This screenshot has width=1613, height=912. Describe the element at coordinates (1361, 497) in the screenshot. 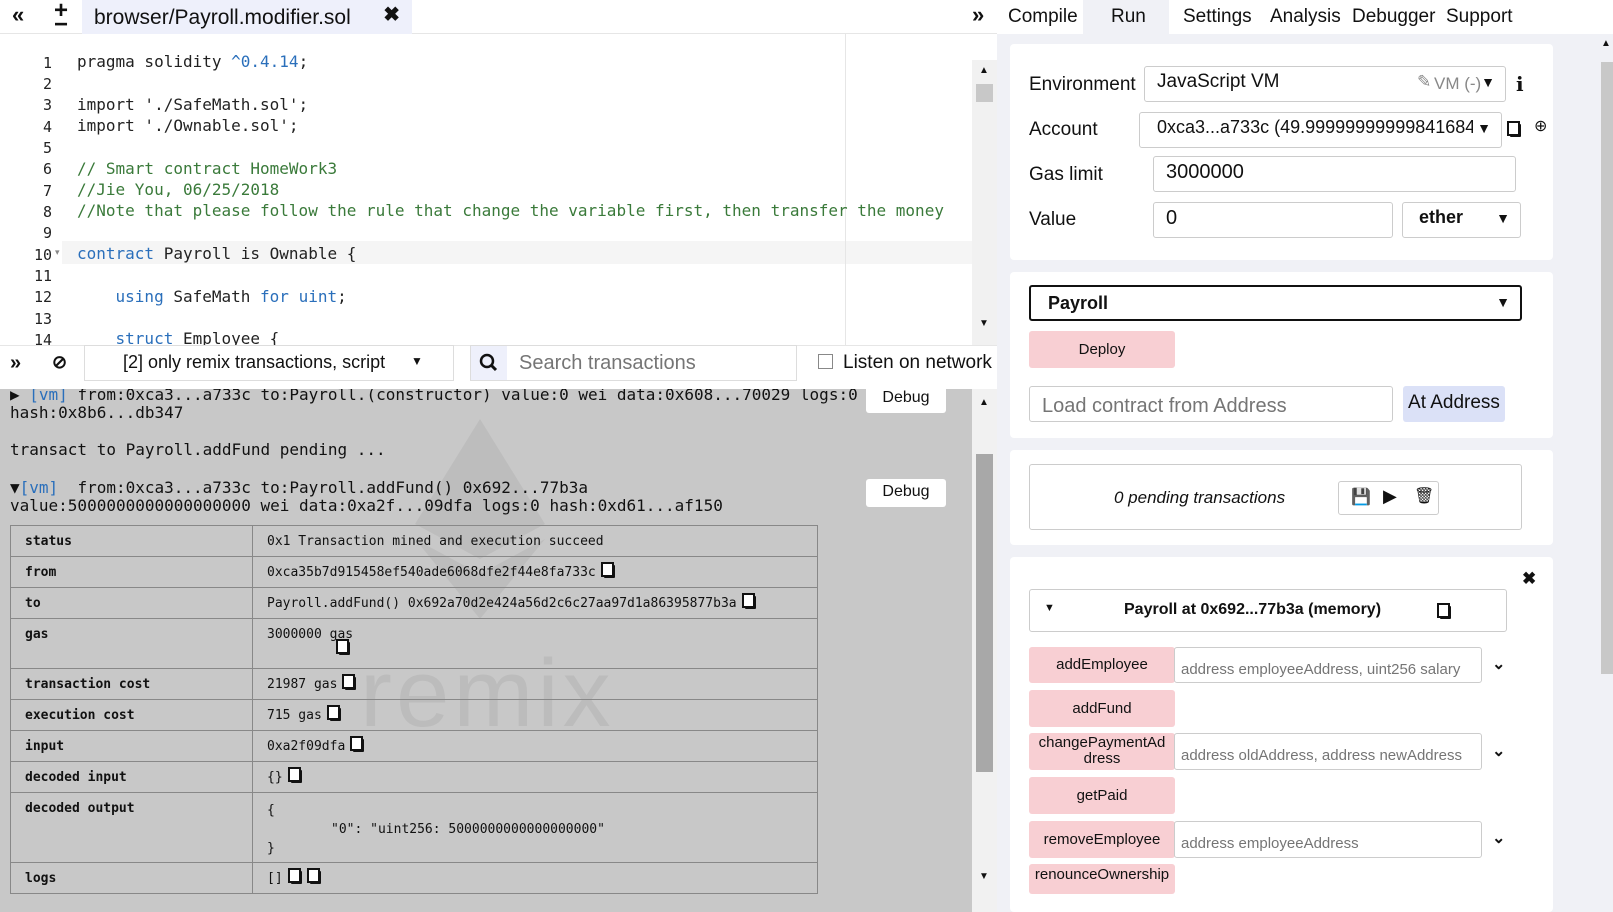

I see `save-icon: 💾` at that location.